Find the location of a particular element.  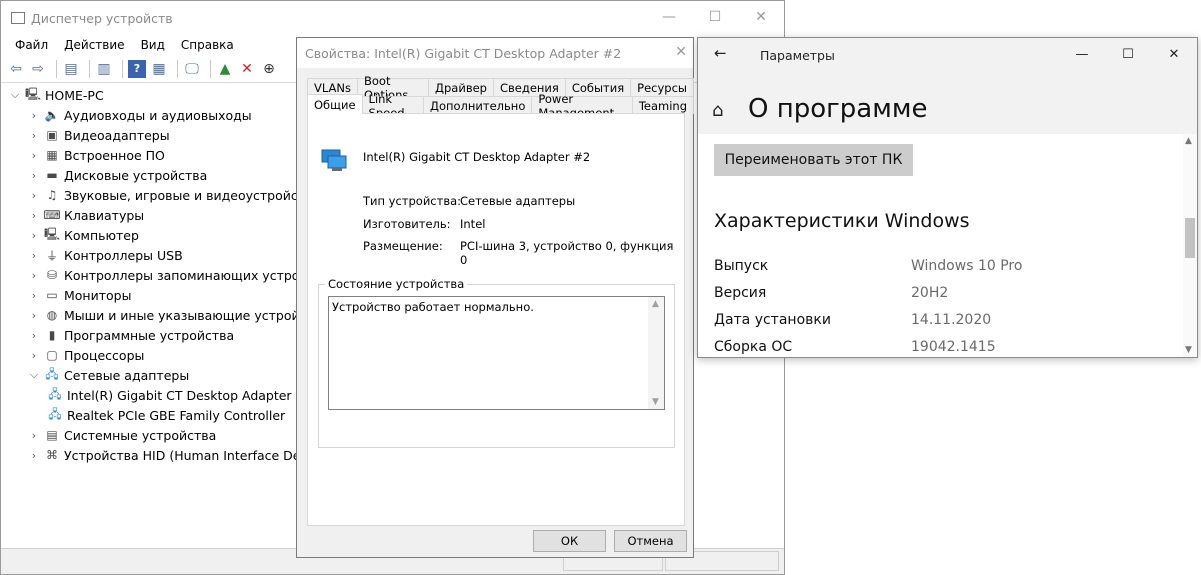

menu-action: Действие is located at coordinates (94, 45).